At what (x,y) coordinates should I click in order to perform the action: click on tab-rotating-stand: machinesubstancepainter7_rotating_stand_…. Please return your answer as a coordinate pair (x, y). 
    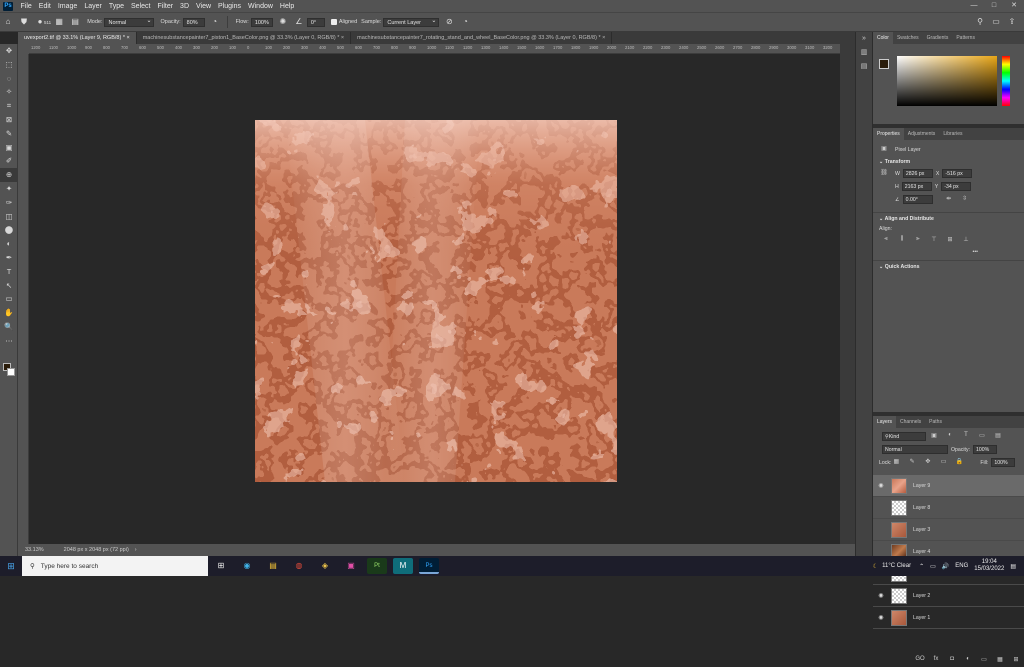
    Looking at the image, I should click on (482, 38).